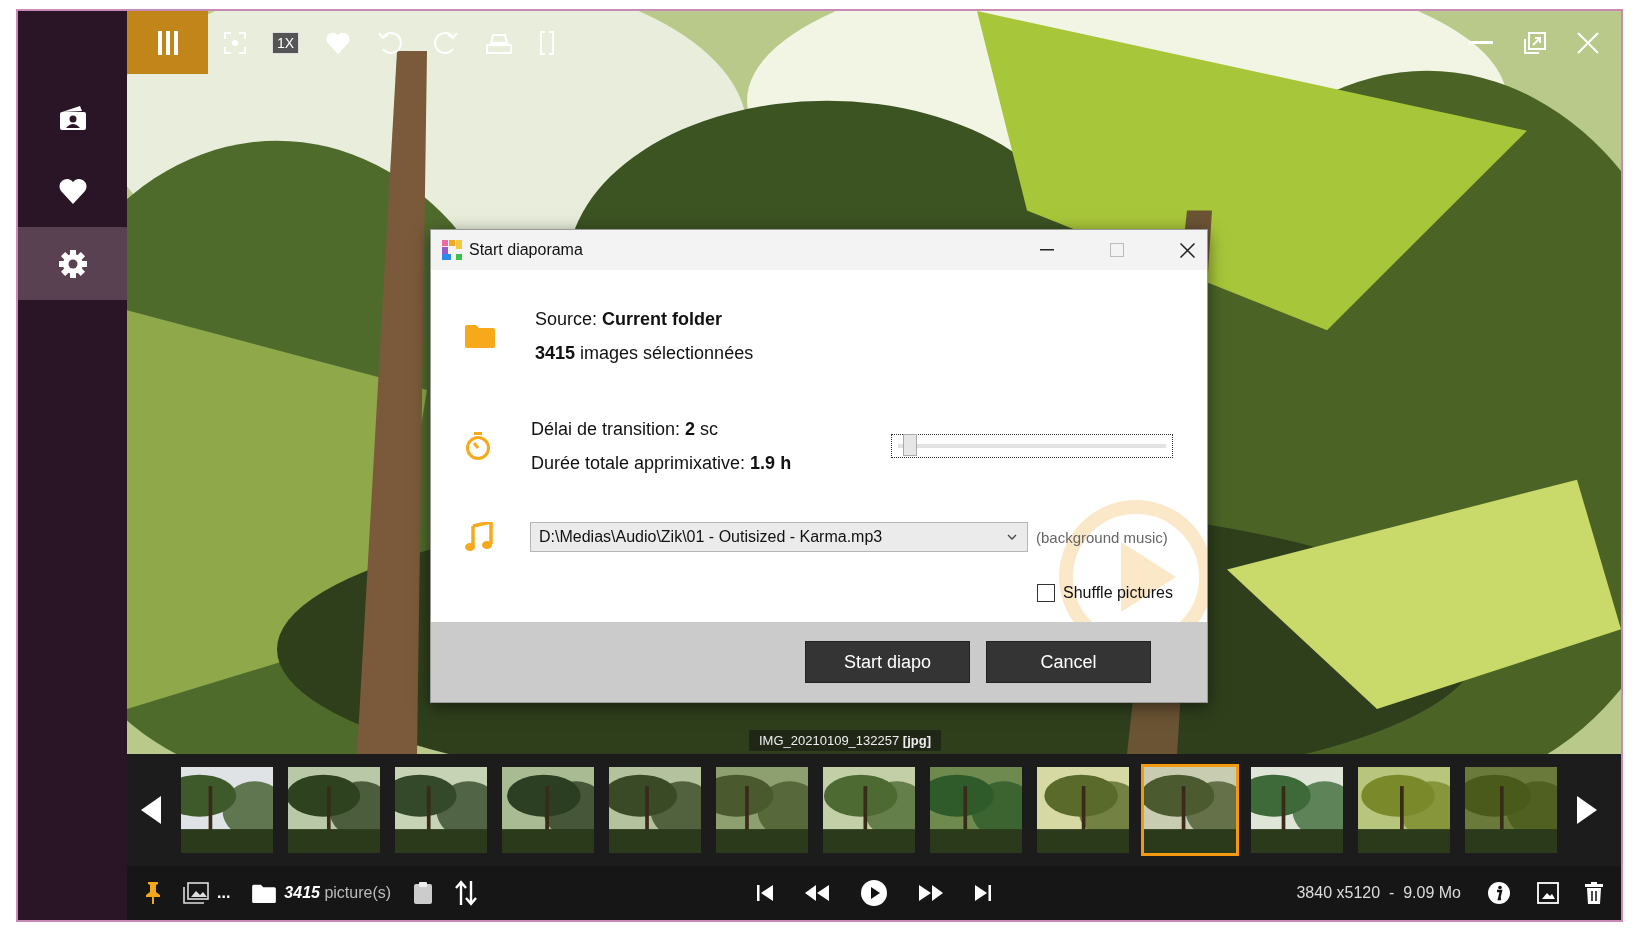  I want to click on dialog-title: Start diaporama, so click(526, 250).